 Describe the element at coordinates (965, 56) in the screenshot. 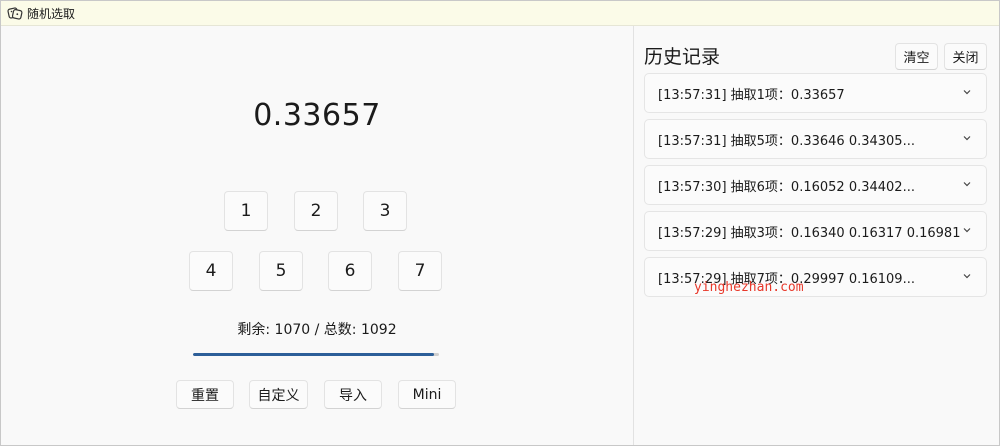

I see `close-history-button: 关闭` at that location.